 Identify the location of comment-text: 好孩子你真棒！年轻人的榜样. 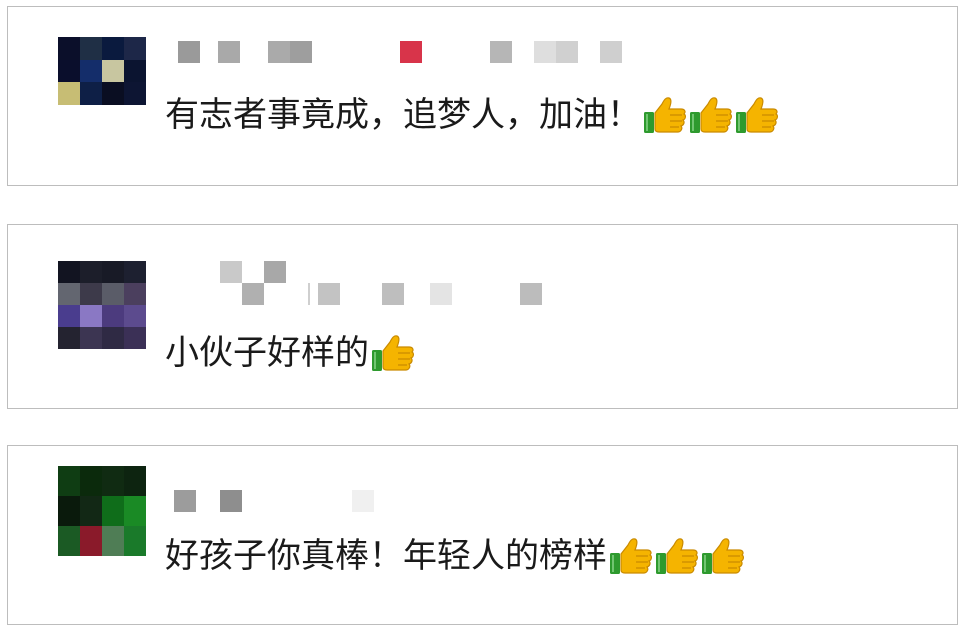
(455, 556).